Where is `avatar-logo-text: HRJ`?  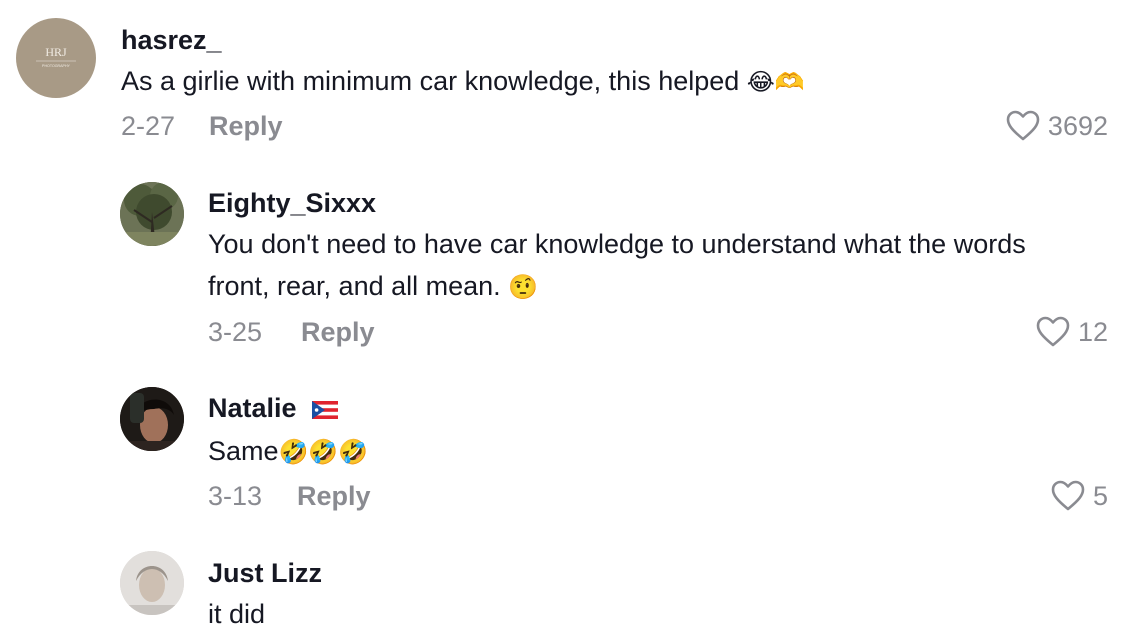 avatar-logo-text: HRJ is located at coordinates (56, 52).